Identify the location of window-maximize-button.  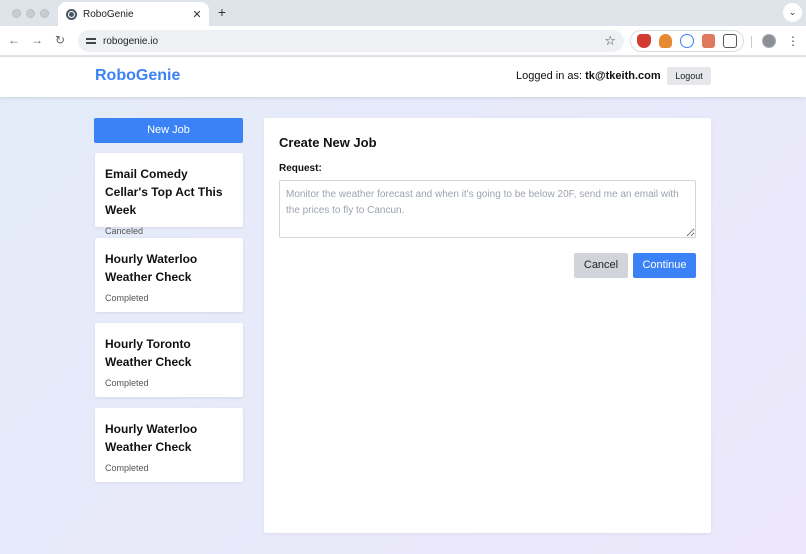
(44, 13).